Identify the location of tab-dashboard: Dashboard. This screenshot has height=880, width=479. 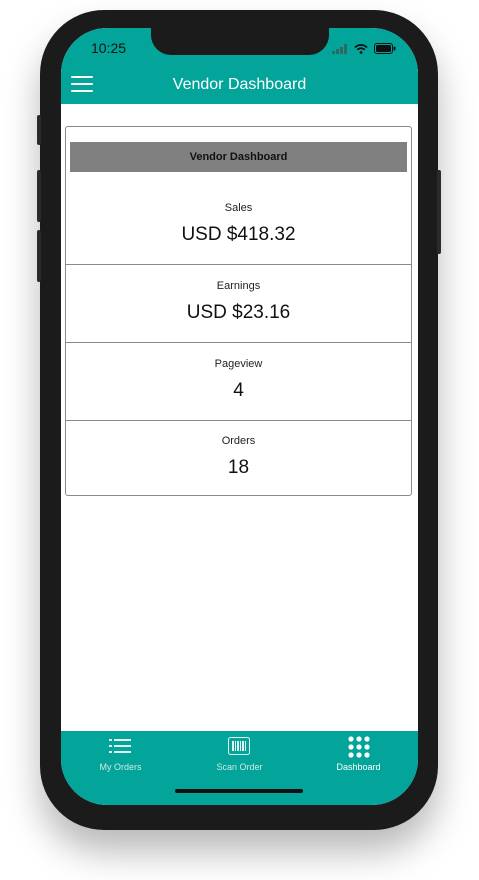
(358, 756).